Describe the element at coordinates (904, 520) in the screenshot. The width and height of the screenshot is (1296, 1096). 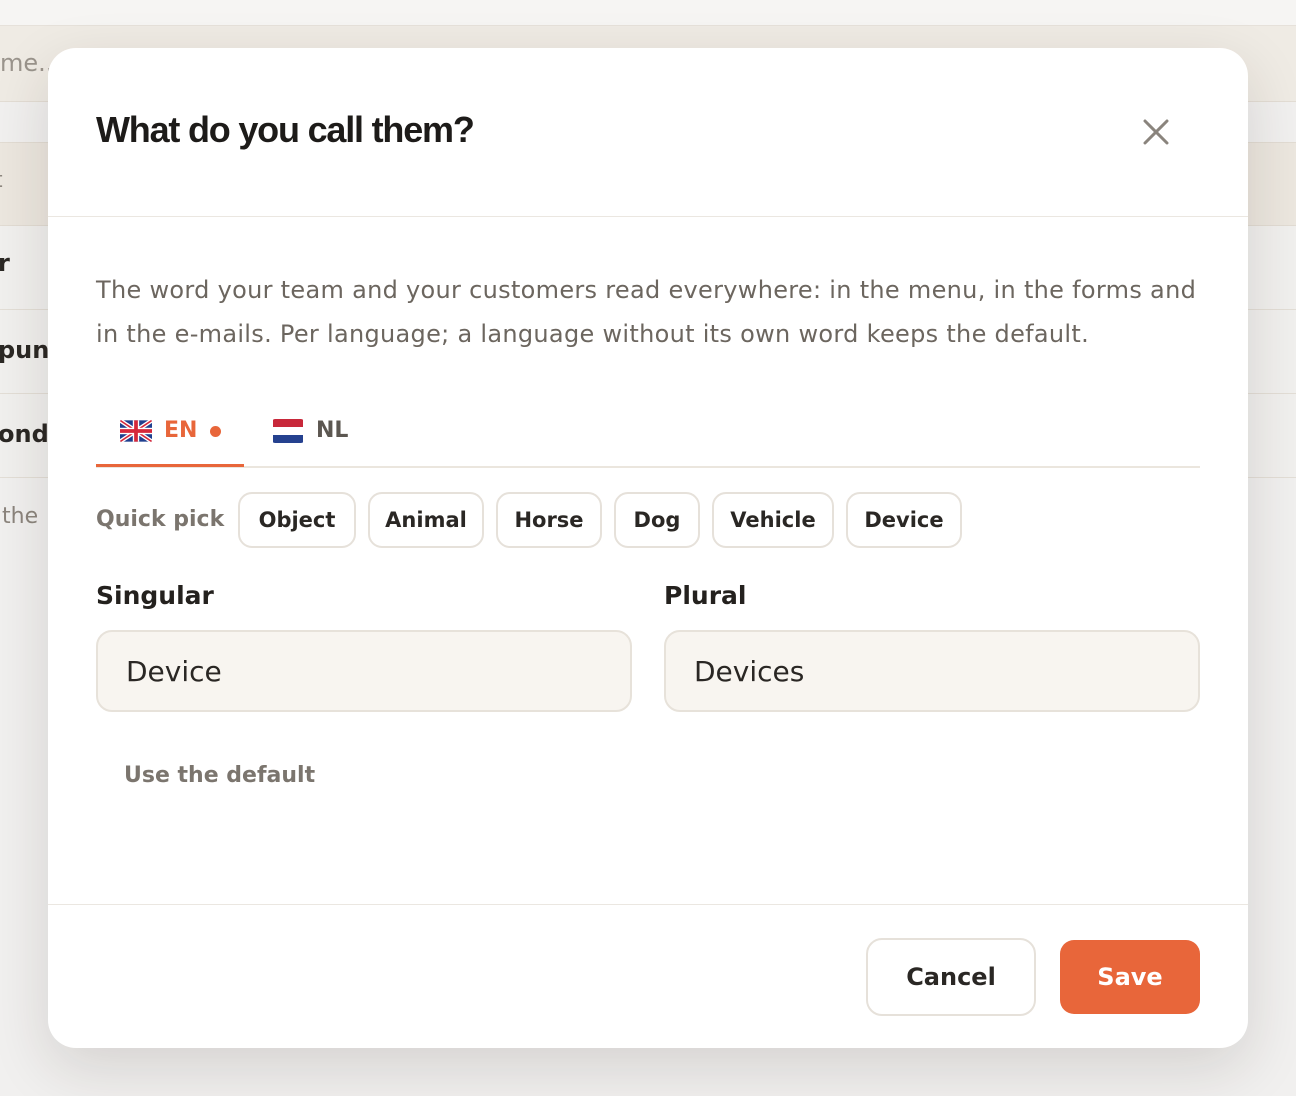
I see `quick-pick-device: Device` at that location.